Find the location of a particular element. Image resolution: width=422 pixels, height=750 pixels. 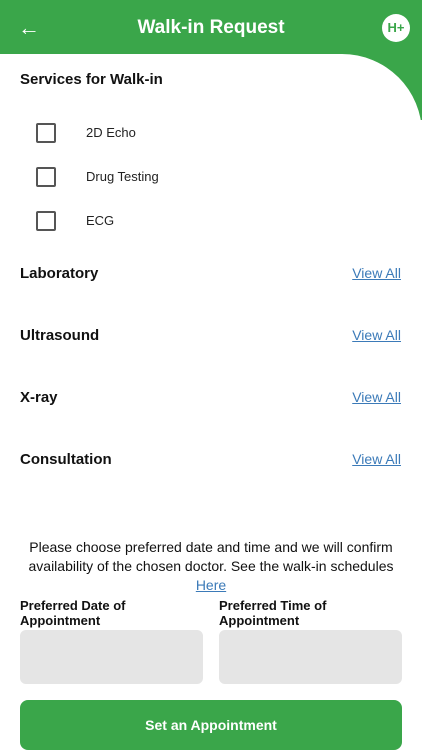

category-consultation: Consultation is located at coordinates (66, 459).